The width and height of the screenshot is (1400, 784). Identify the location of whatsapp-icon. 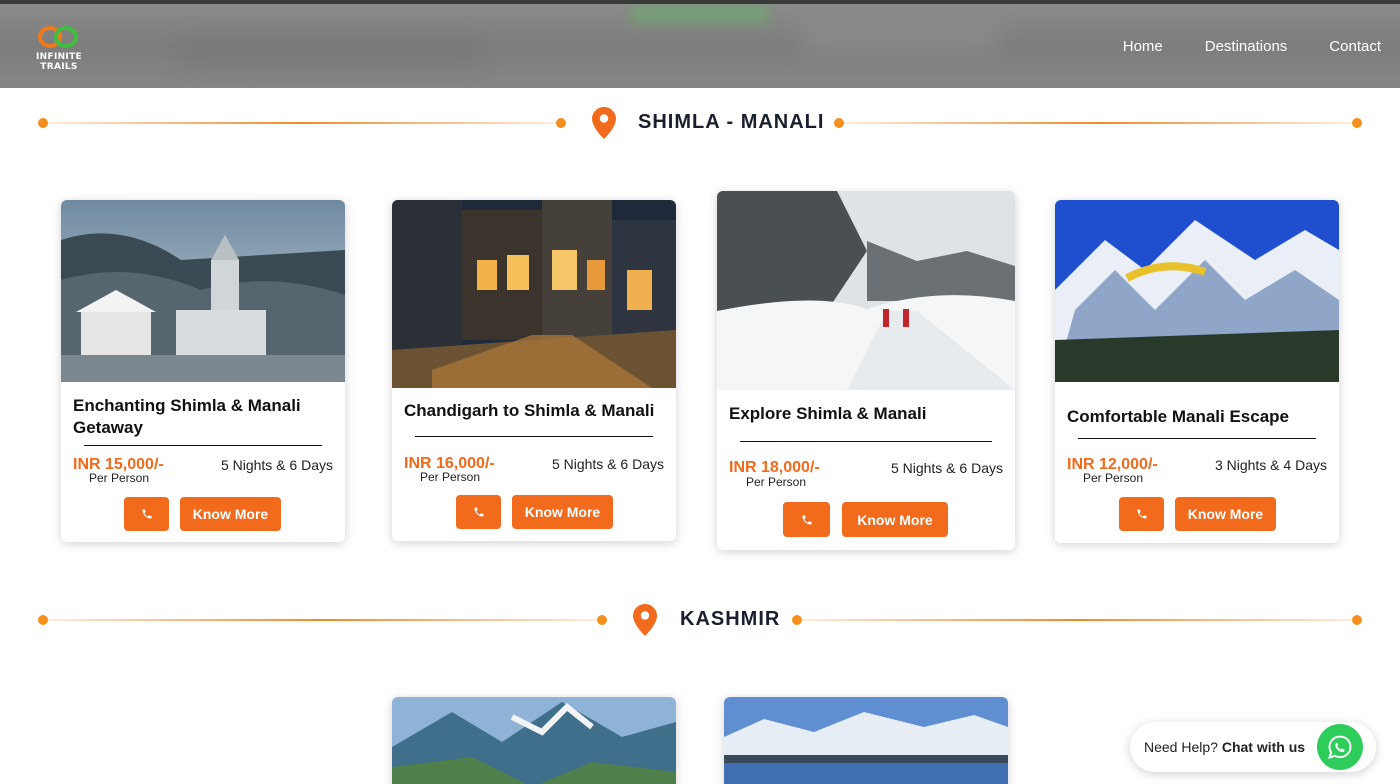
(1340, 747).